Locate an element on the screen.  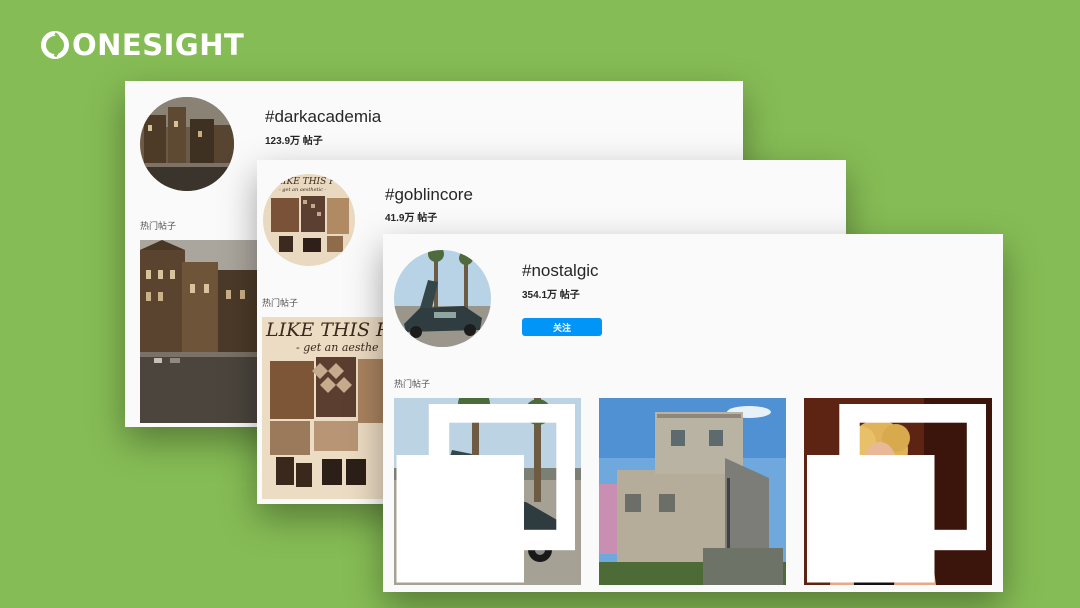
hashtag-avatar: LIKE THIS P - get an aesthetic - is located at coordinates (309, 220).